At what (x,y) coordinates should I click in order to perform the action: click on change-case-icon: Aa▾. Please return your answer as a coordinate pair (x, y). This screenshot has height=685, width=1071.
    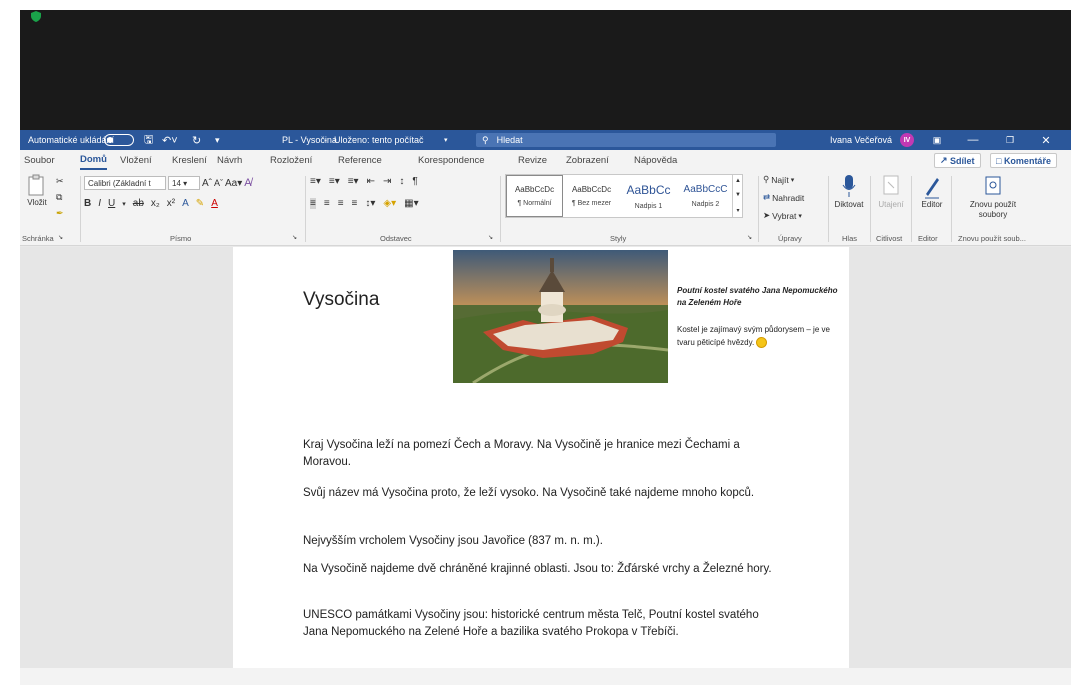
    Looking at the image, I should click on (233, 183).